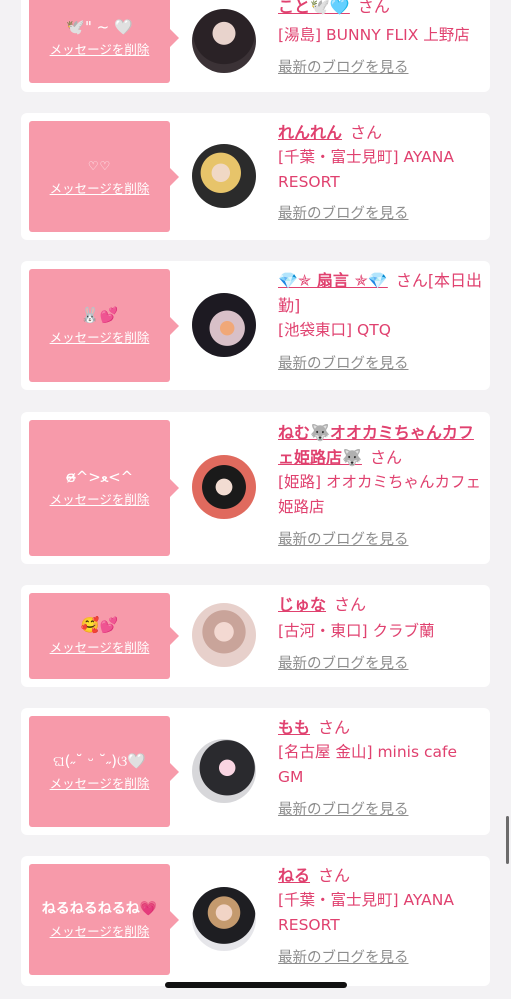 The image size is (511, 999). Describe the element at coordinates (99, 919) in the screenshot. I see `message-bubble: ねるねるねるね💗 メッセージを削除` at that location.